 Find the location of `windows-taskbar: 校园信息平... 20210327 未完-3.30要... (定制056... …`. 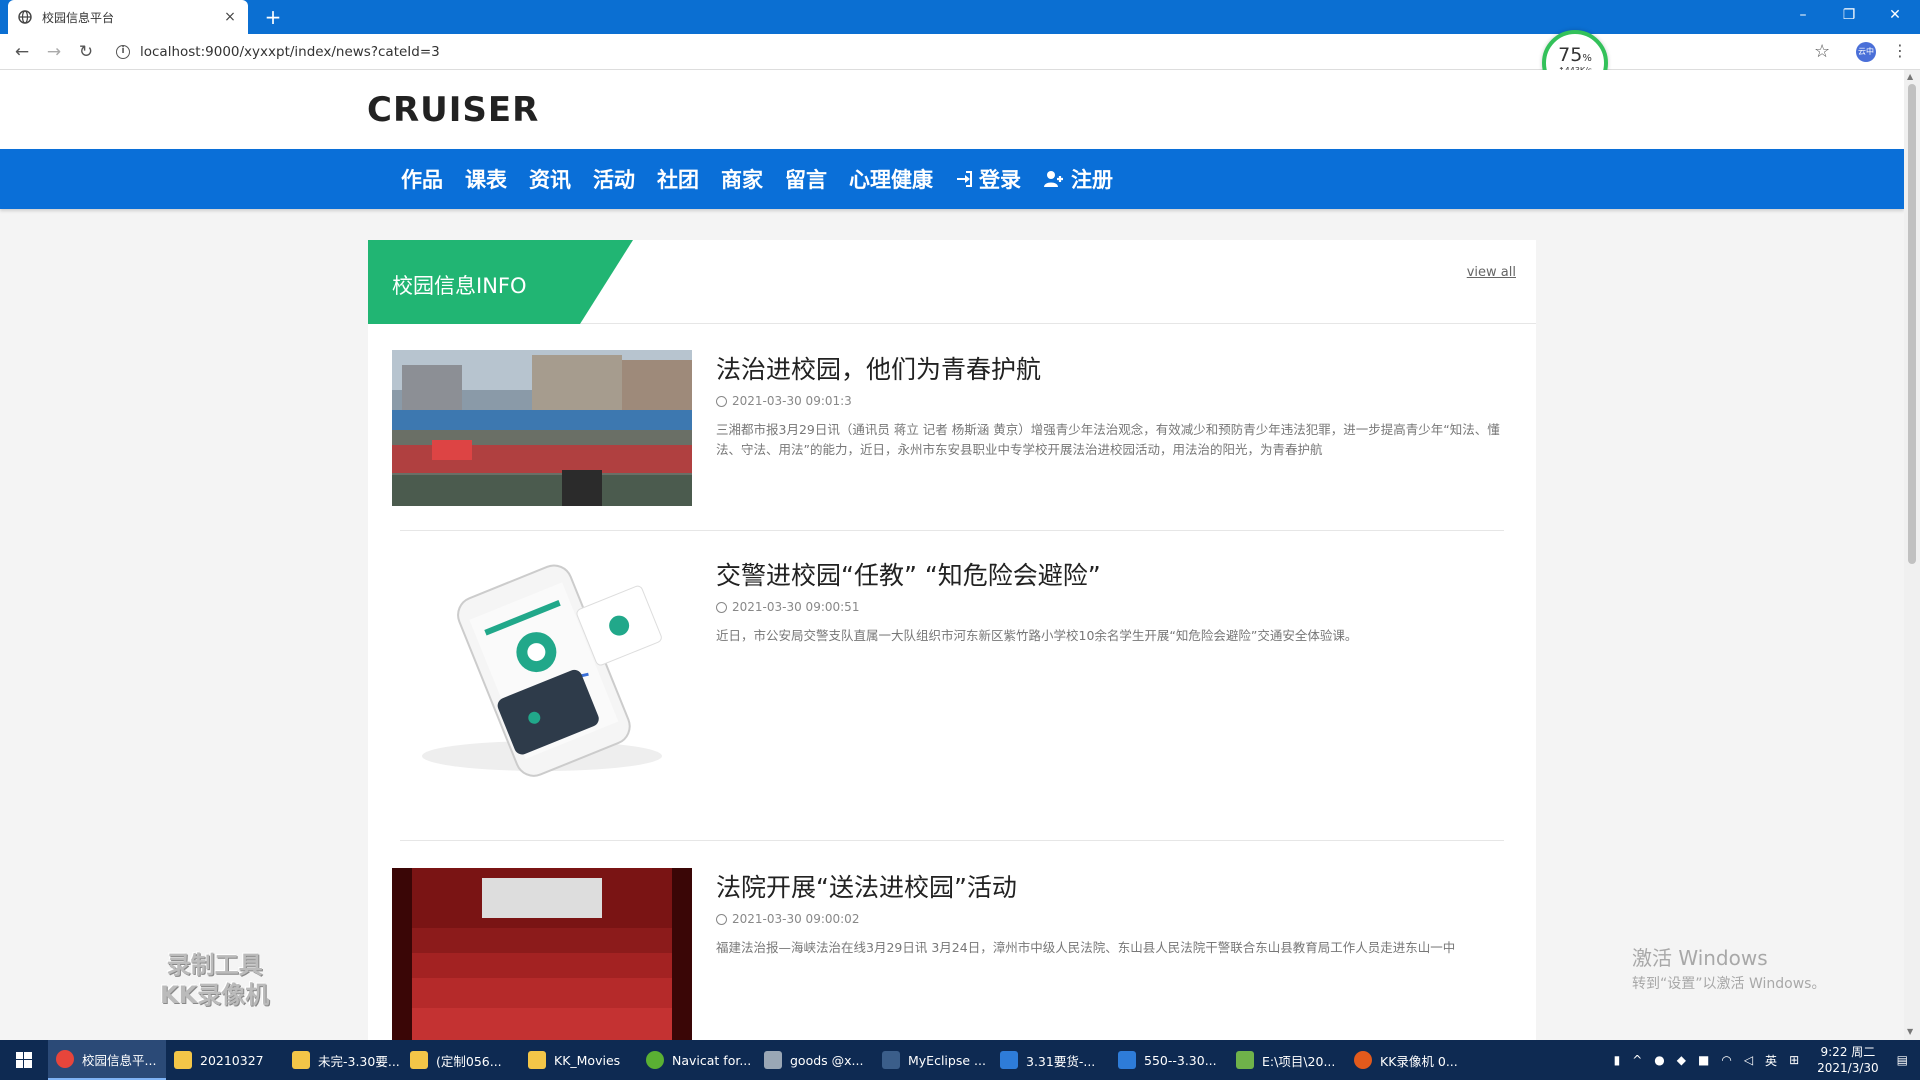

windows-taskbar: 校园信息平... 20210327 未完-3.30要... (定制056... … is located at coordinates (960, 1060).